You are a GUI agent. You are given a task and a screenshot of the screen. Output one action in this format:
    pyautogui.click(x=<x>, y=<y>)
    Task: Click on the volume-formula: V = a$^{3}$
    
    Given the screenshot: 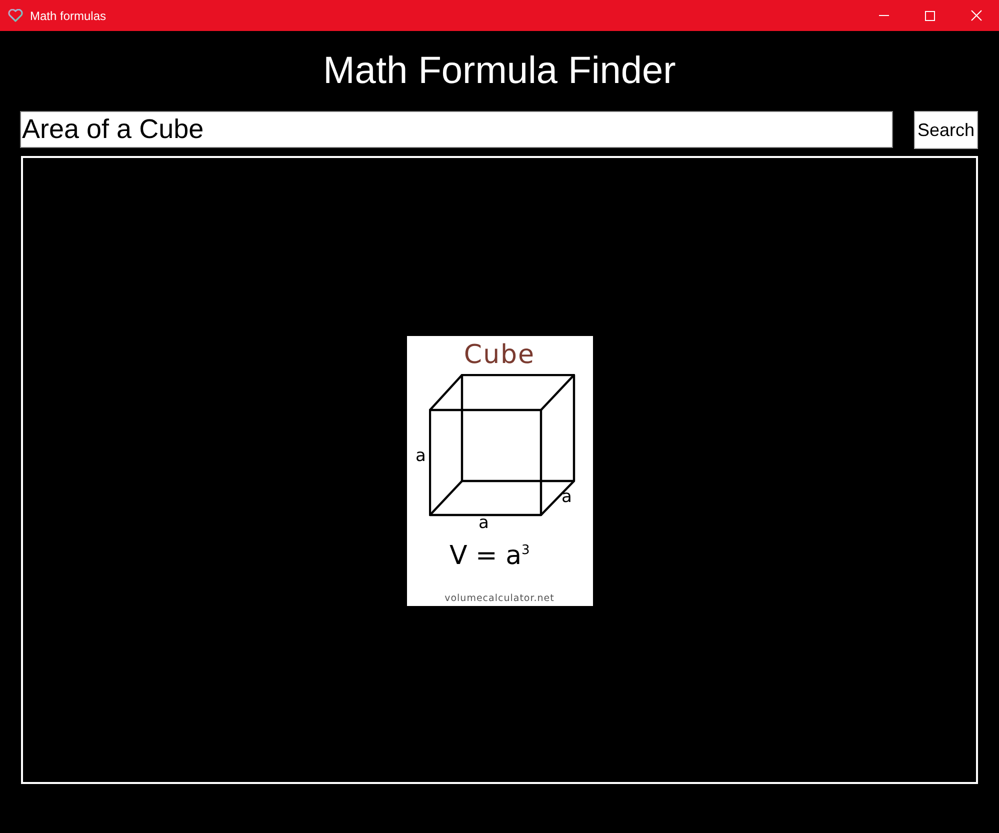 What is the action you would take?
    pyautogui.click(x=490, y=556)
    